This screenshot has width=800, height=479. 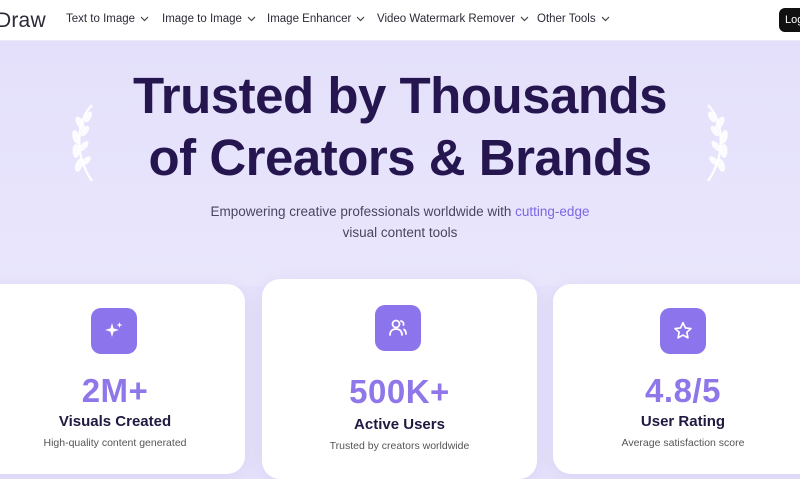 I want to click on nav-text-to-image: Text to Image, so click(x=107, y=19).